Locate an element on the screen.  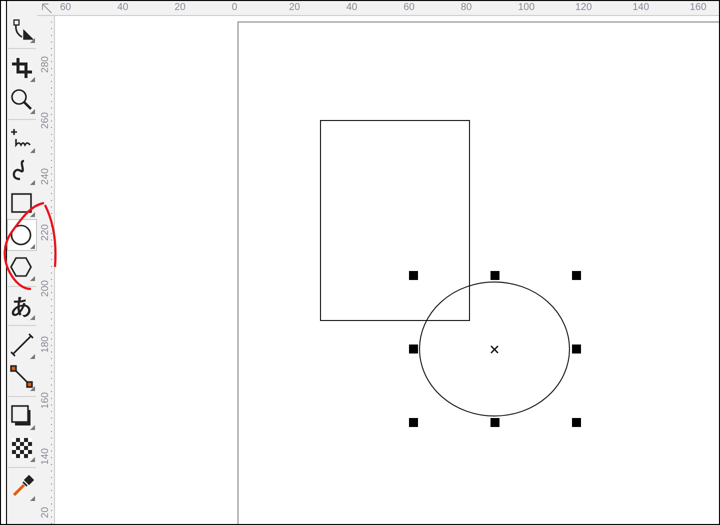
ruler-label: 180 is located at coordinates (45, 344).